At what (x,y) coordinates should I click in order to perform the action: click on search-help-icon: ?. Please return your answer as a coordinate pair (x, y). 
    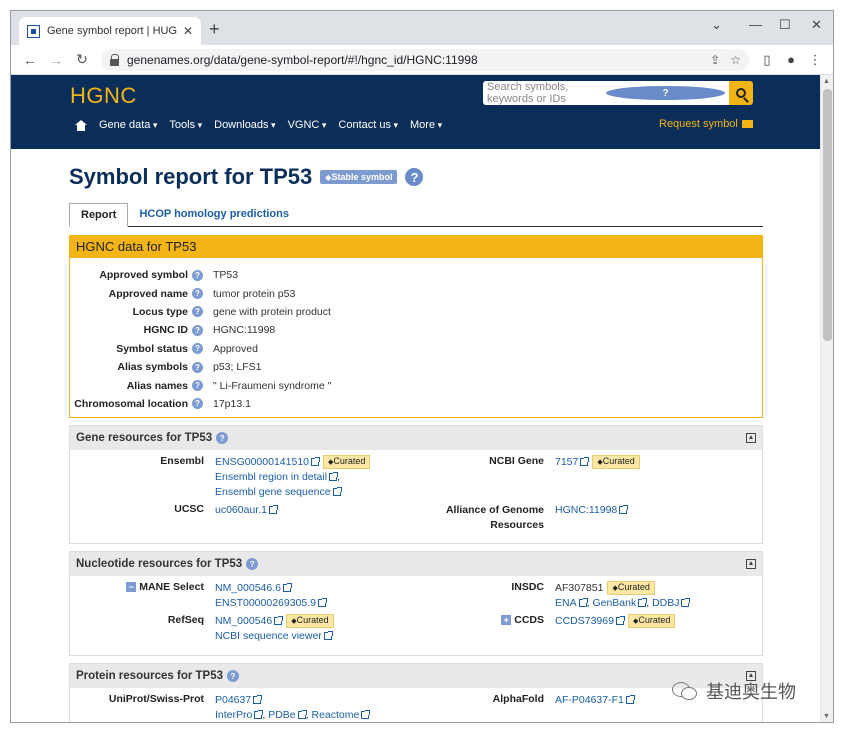
    Looking at the image, I should click on (665, 93).